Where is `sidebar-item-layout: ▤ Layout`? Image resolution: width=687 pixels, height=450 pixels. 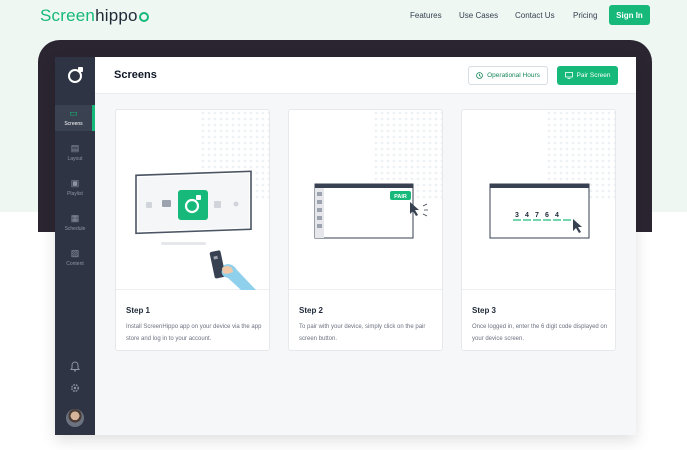
sidebar-item-layout: ▤ Layout is located at coordinates (75, 153).